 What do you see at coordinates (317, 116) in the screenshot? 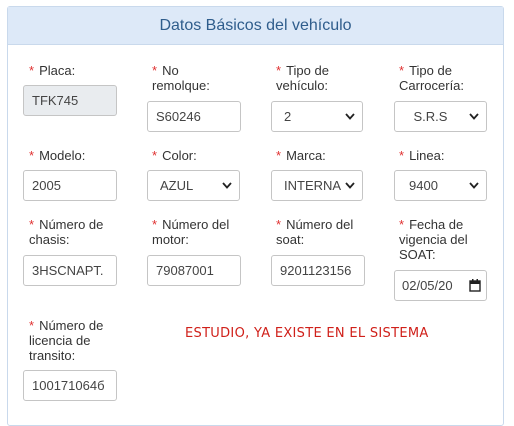
I see `tipo-vehiculo-select: 2` at bounding box center [317, 116].